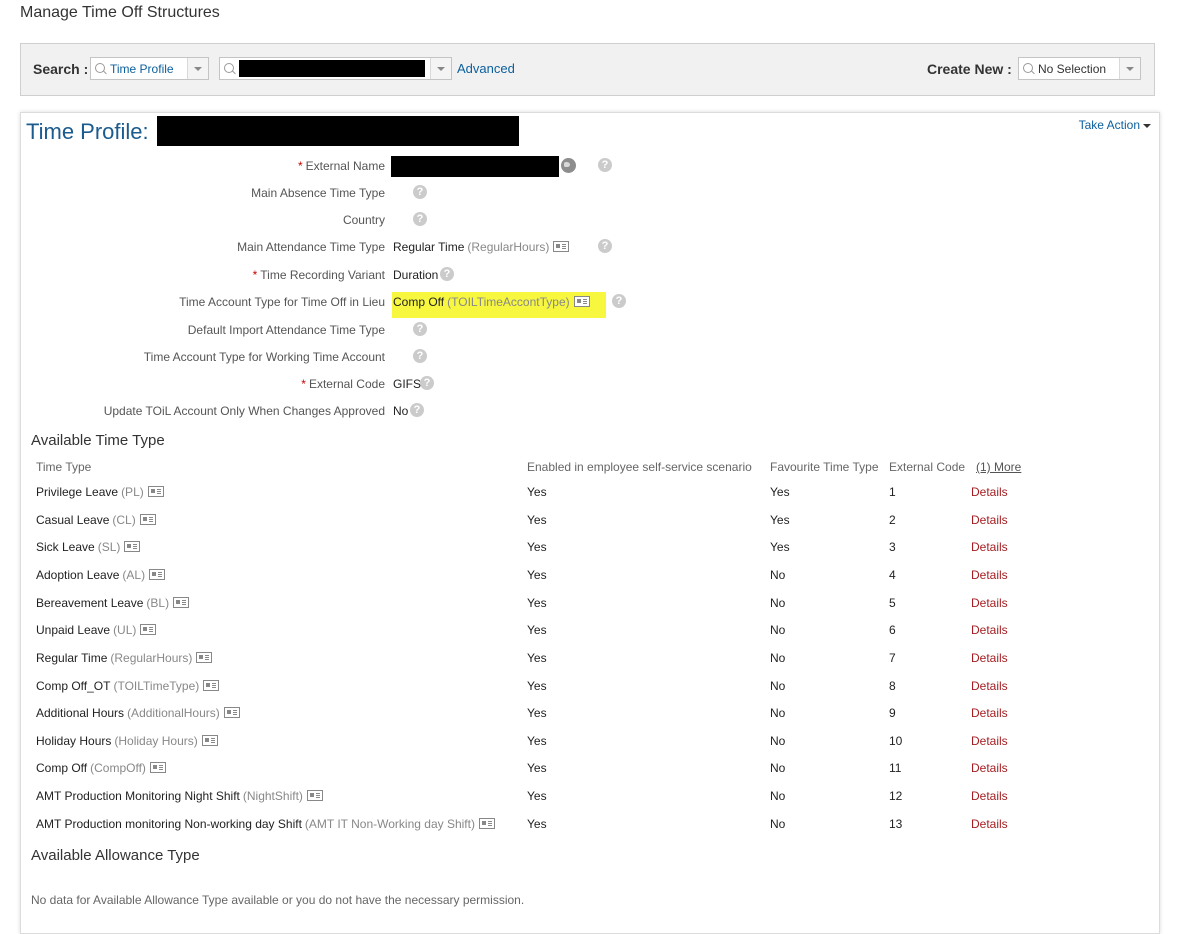 The image size is (1197, 934). I want to click on take-action-menu: Take Action, so click(1115, 125).